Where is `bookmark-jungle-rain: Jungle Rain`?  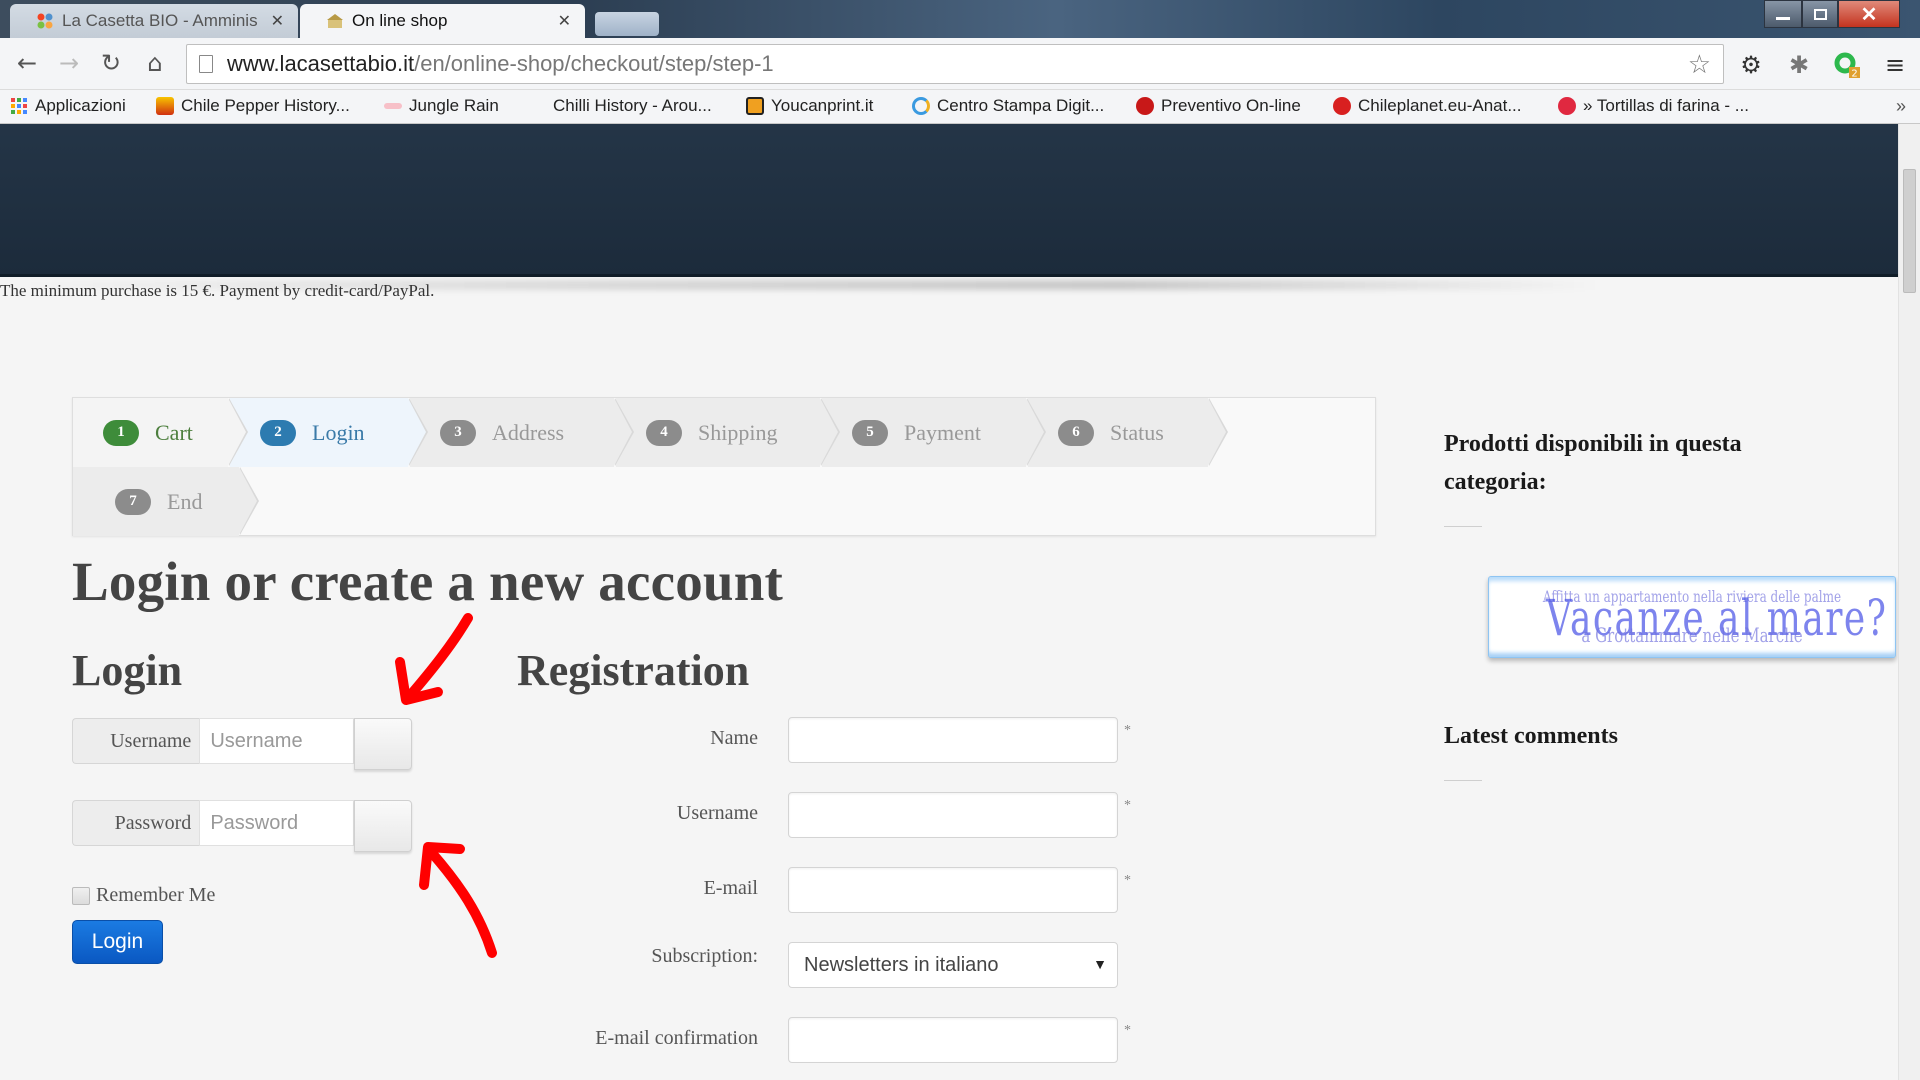
bookmark-jungle-rain: Jungle Rain is located at coordinates (441, 106).